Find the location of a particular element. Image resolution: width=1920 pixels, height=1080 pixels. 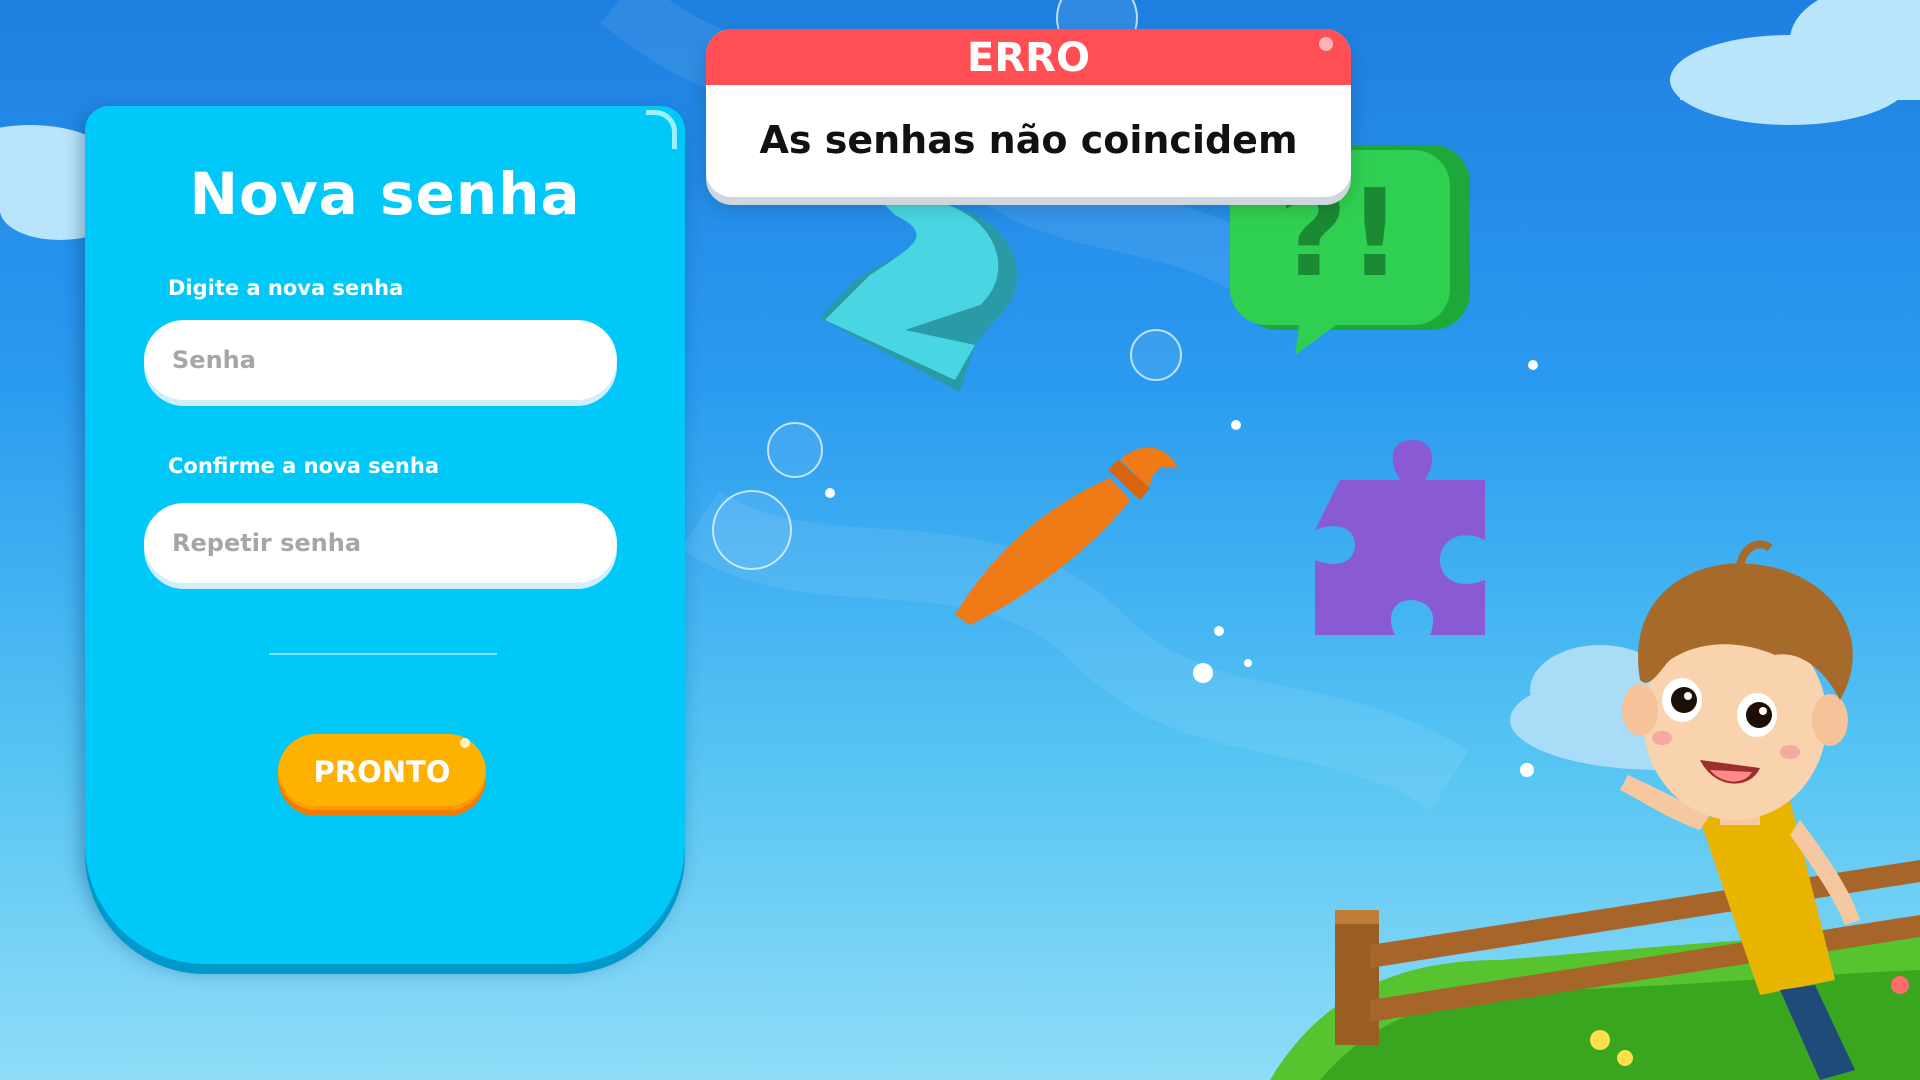

error-toast-title: ERRO is located at coordinates (1028, 58).